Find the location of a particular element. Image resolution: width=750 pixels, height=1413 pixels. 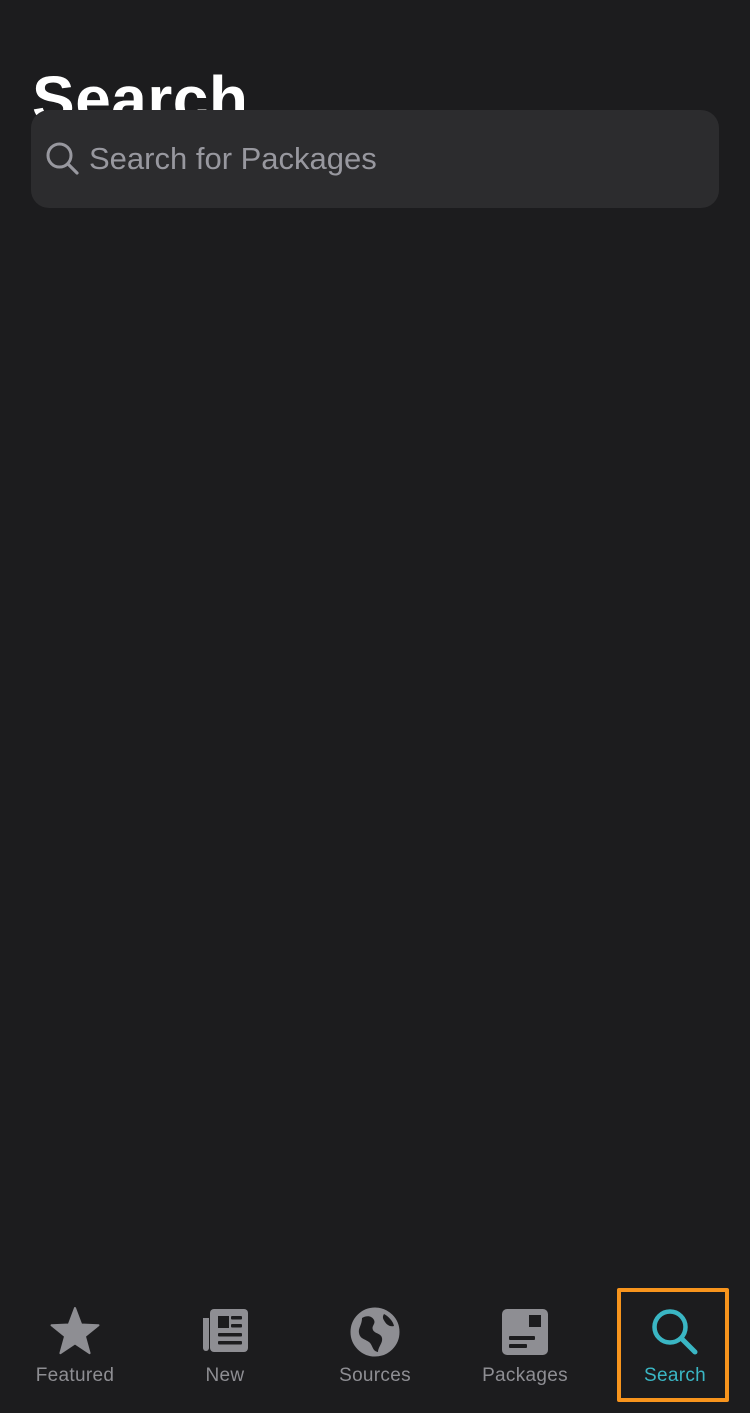

tab-sources: Sources is located at coordinates (375, 1344).